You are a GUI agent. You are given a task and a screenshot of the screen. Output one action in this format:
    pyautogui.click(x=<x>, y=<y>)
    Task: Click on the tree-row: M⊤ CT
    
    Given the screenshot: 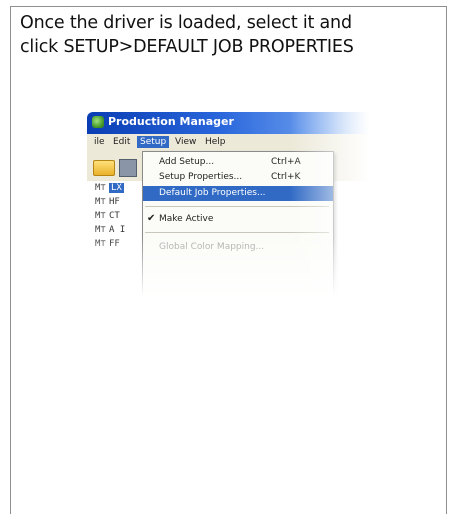 What is the action you would take?
    pyautogui.click(x=107, y=218)
    